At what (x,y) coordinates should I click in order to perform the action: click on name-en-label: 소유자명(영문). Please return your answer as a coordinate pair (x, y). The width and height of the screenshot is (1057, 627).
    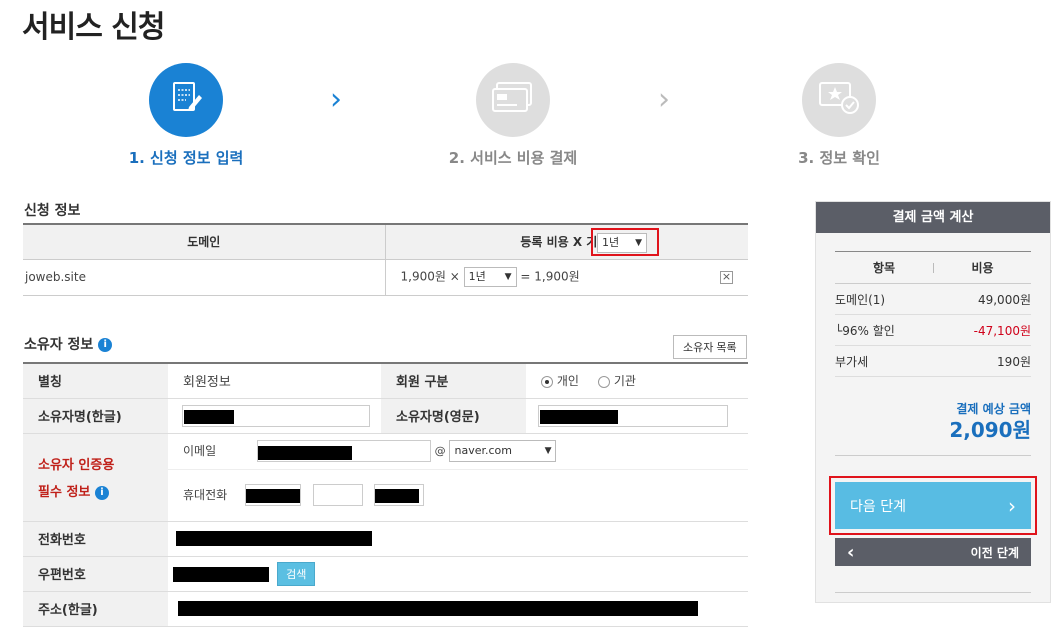
    Looking at the image, I should click on (453, 416).